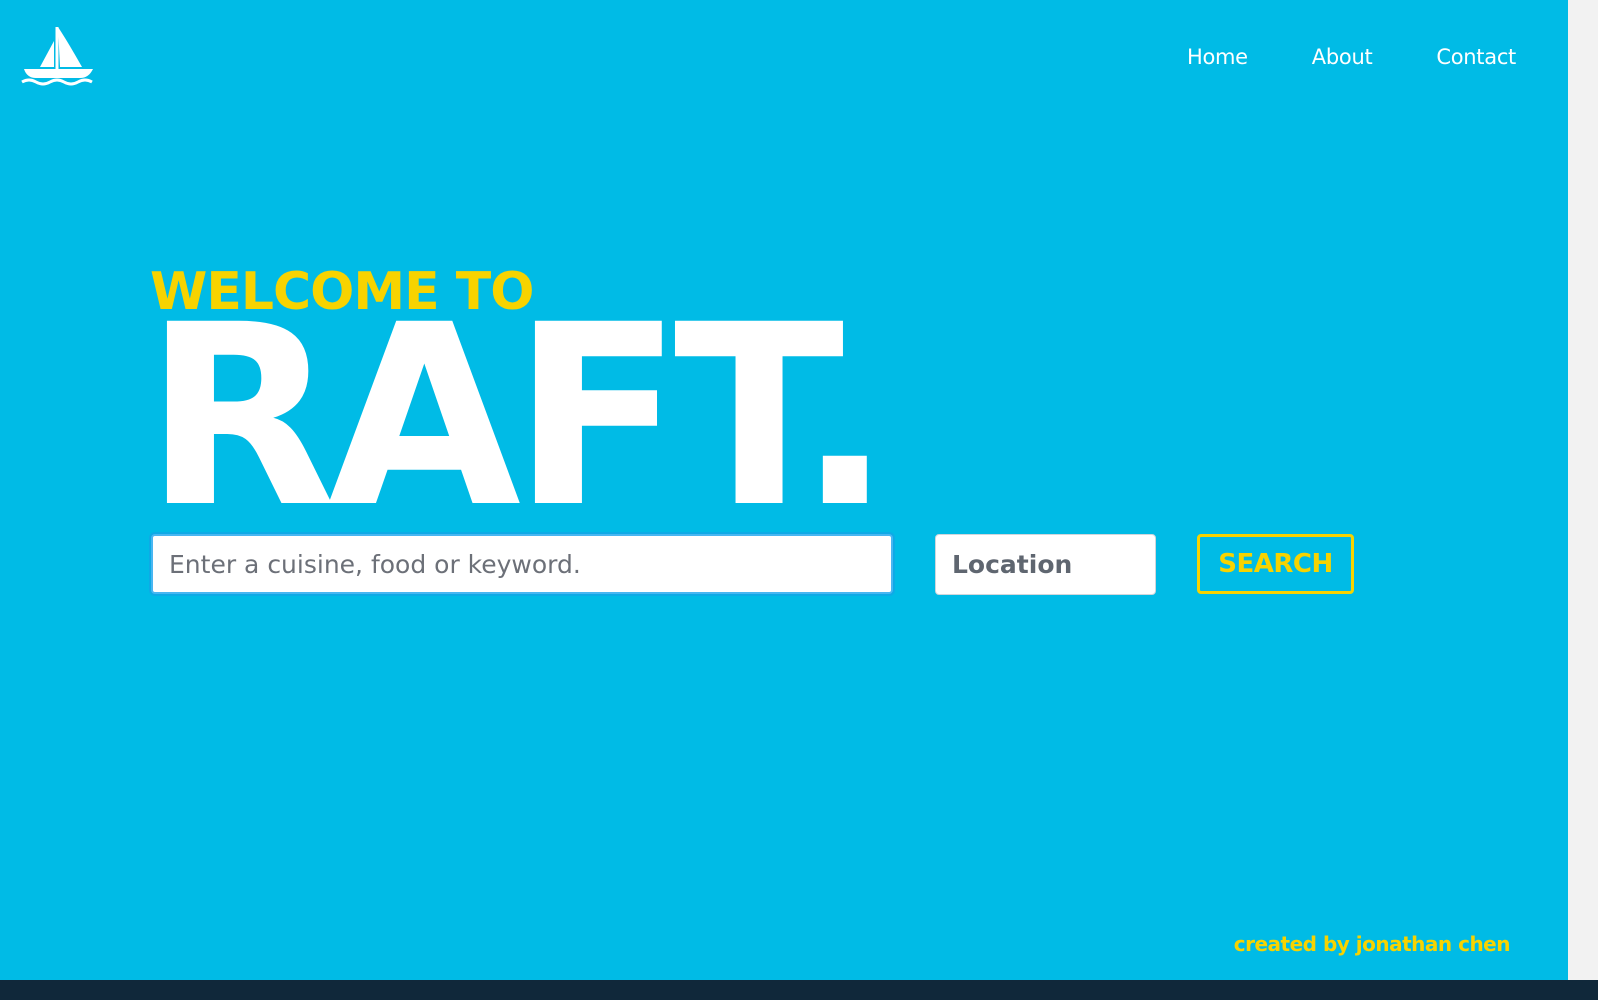 The height and width of the screenshot is (1000, 1598). I want to click on window-edge-right, so click(1583, 500).